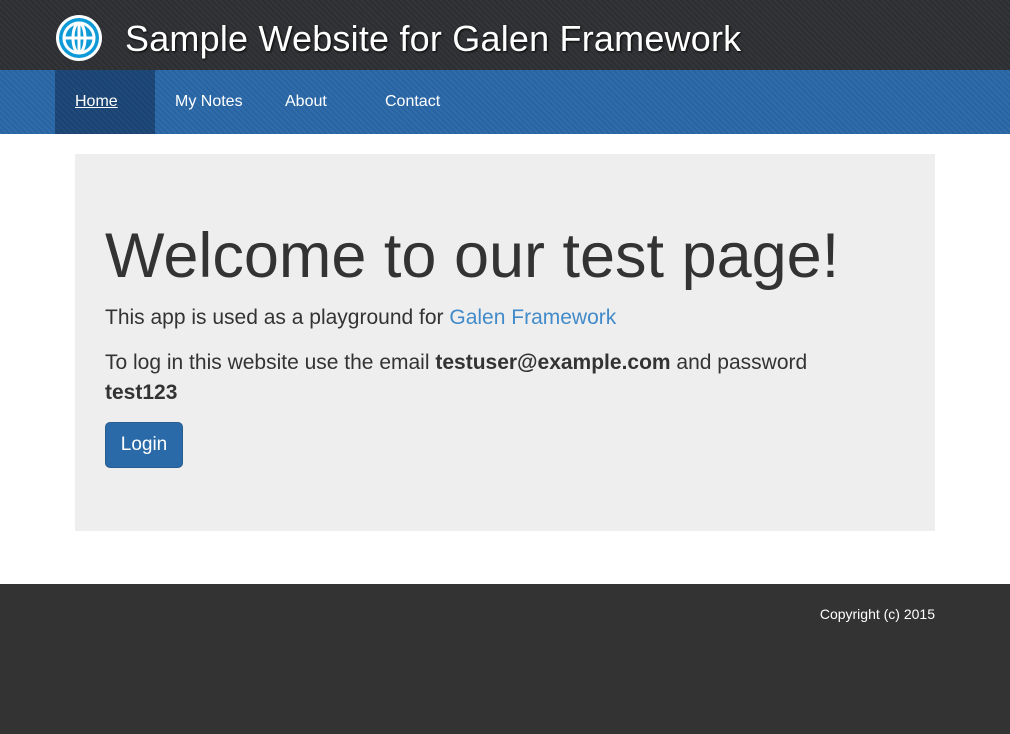 This screenshot has height=734, width=1010. I want to click on nav-item-about: About, so click(306, 102).